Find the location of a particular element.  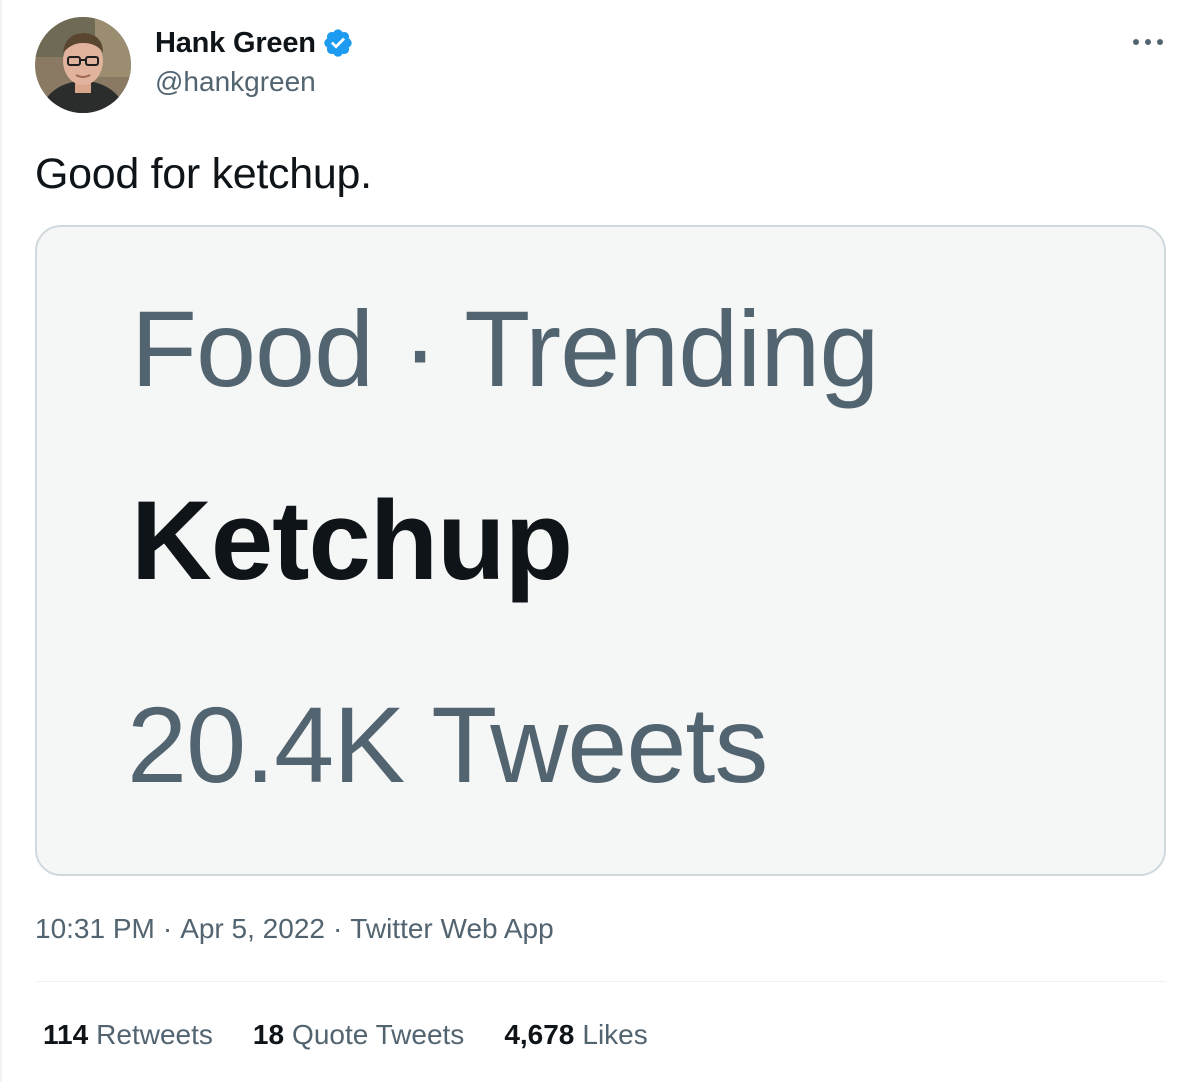

tweet-meta: 10:31 PM · Apr 5, 2022 · Twitter Web App is located at coordinates (294, 929).